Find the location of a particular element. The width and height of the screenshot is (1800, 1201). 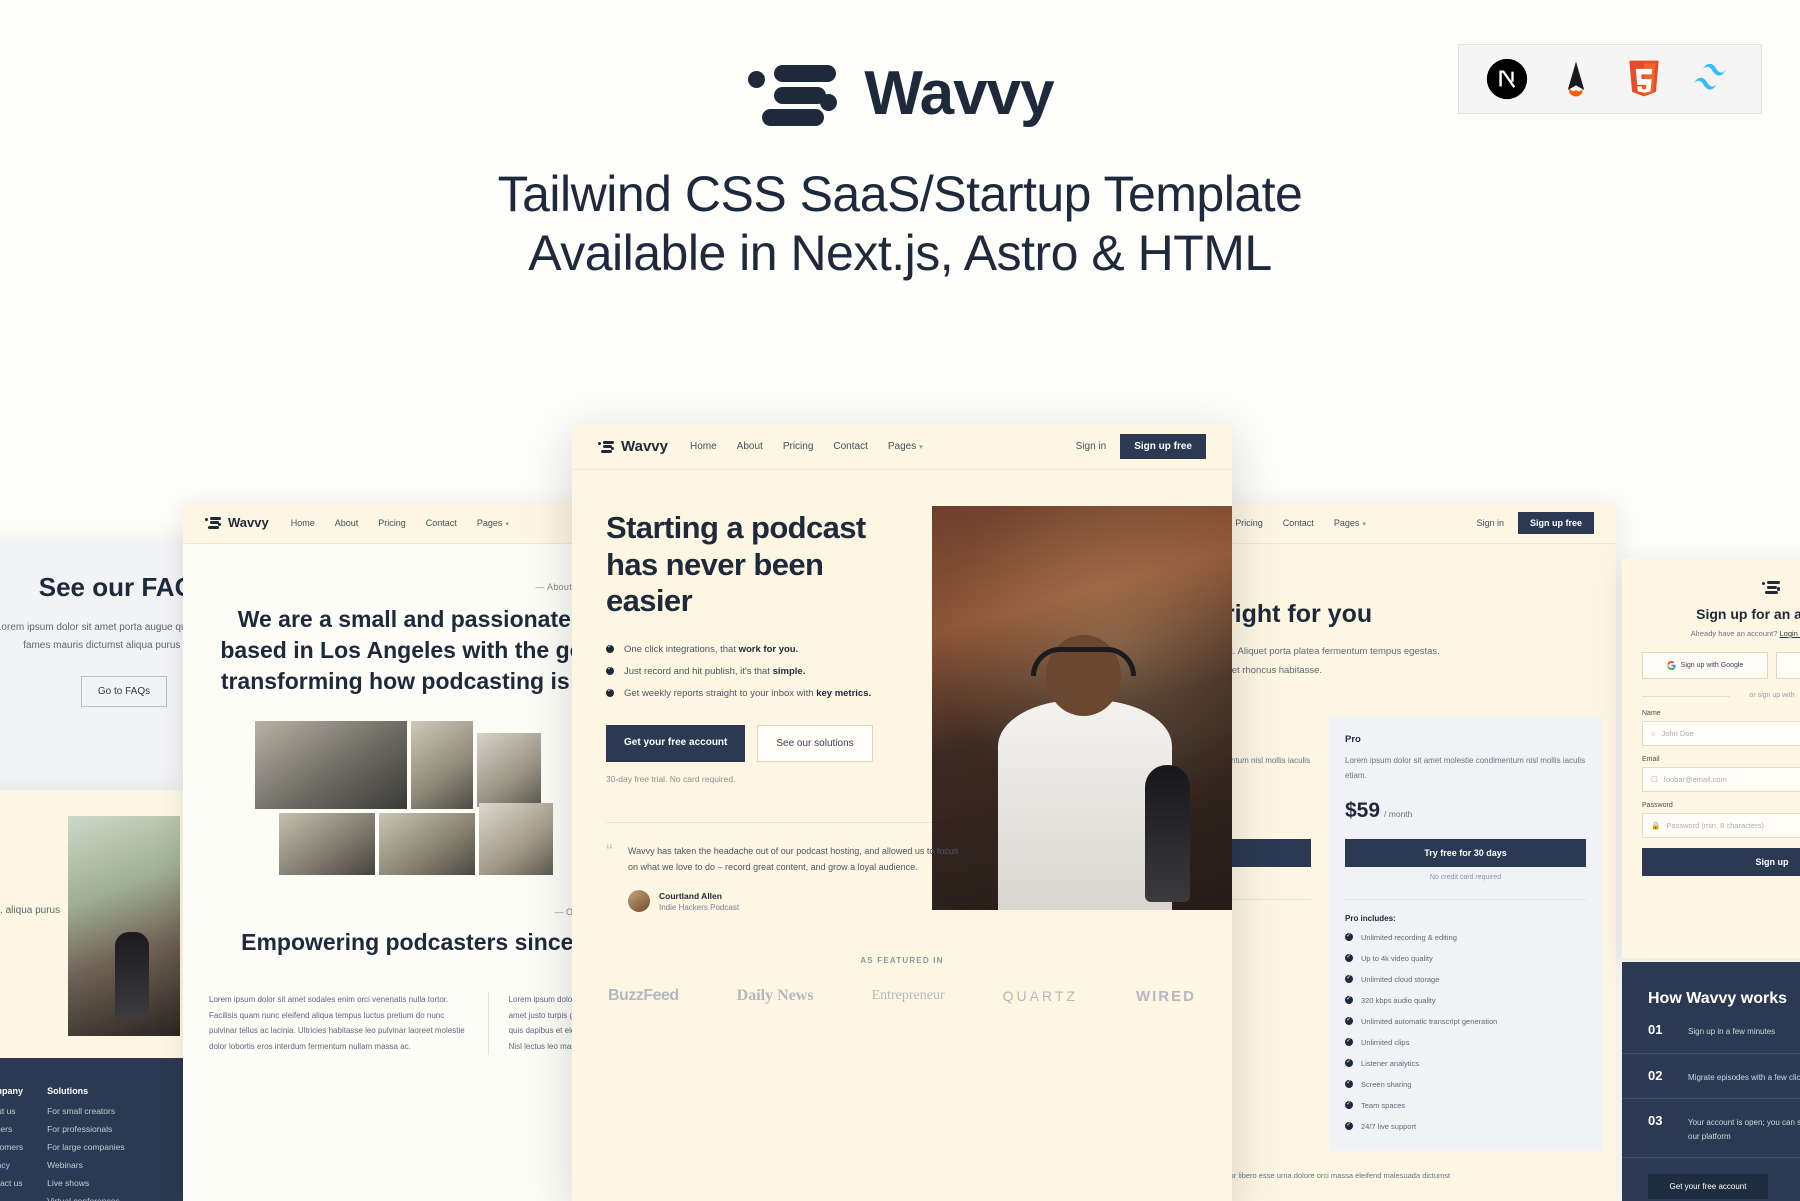

plan-feature: Listener analytics is located at coordinates (1465, 1064).